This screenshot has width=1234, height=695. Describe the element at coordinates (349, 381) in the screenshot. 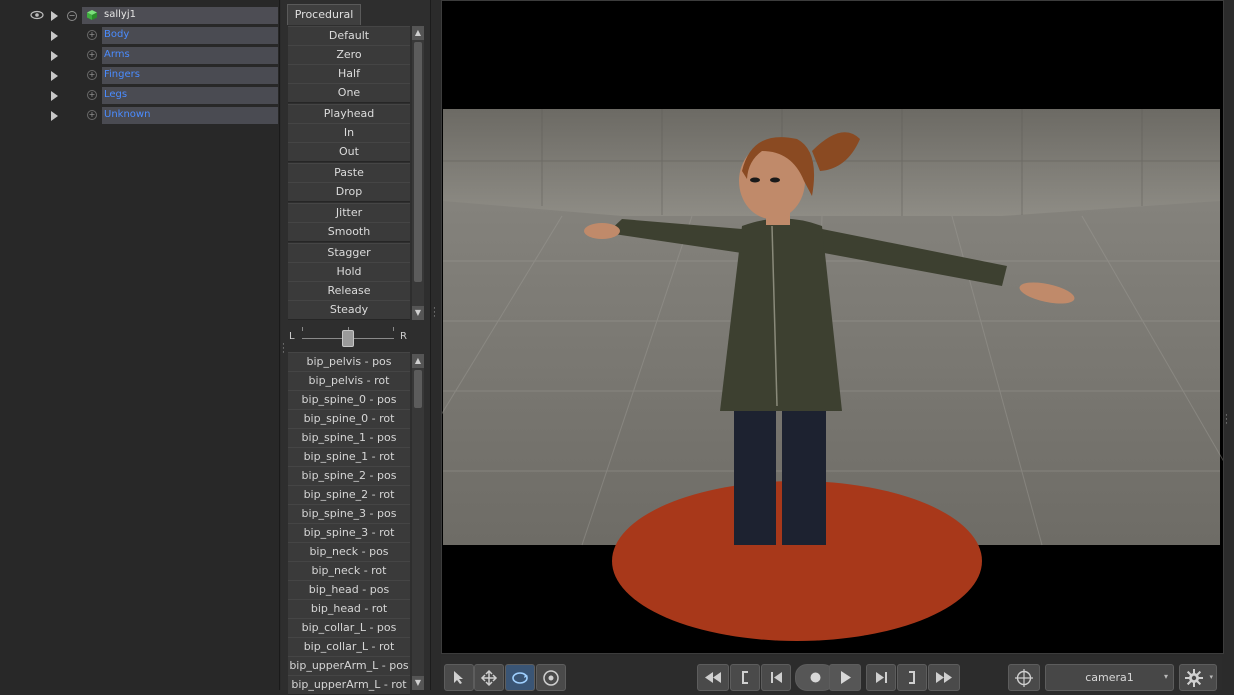

I see `bone-channel-item: bip_pelvis - rot` at that location.